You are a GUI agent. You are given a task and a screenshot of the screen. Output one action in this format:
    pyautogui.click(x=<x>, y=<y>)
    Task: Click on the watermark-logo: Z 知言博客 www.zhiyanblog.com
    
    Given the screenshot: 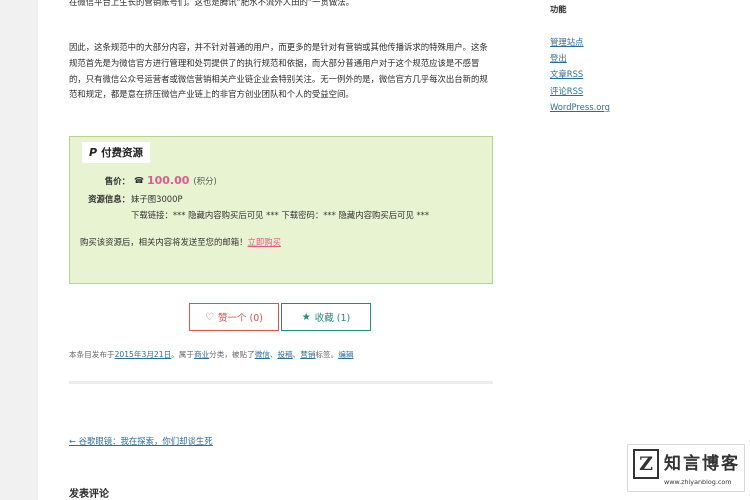 What is the action you would take?
    pyautogui.click(x=686, y=468)
    